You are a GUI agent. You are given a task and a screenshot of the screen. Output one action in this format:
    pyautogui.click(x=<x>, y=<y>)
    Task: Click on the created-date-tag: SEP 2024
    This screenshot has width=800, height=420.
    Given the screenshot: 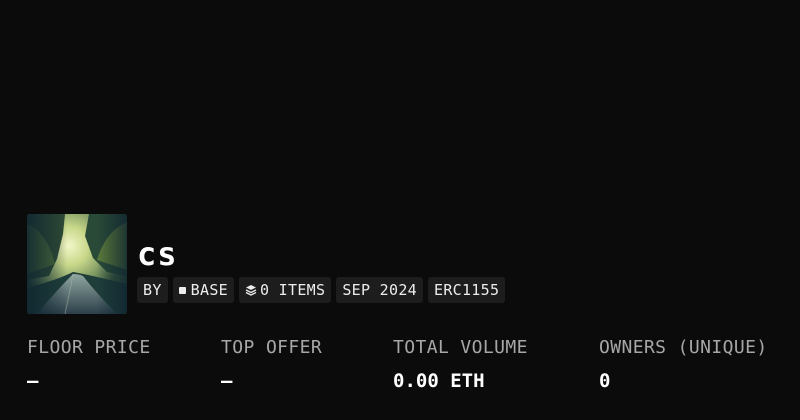 What is the action you would take?
    pyautogui.click(x=379, y=290)
    